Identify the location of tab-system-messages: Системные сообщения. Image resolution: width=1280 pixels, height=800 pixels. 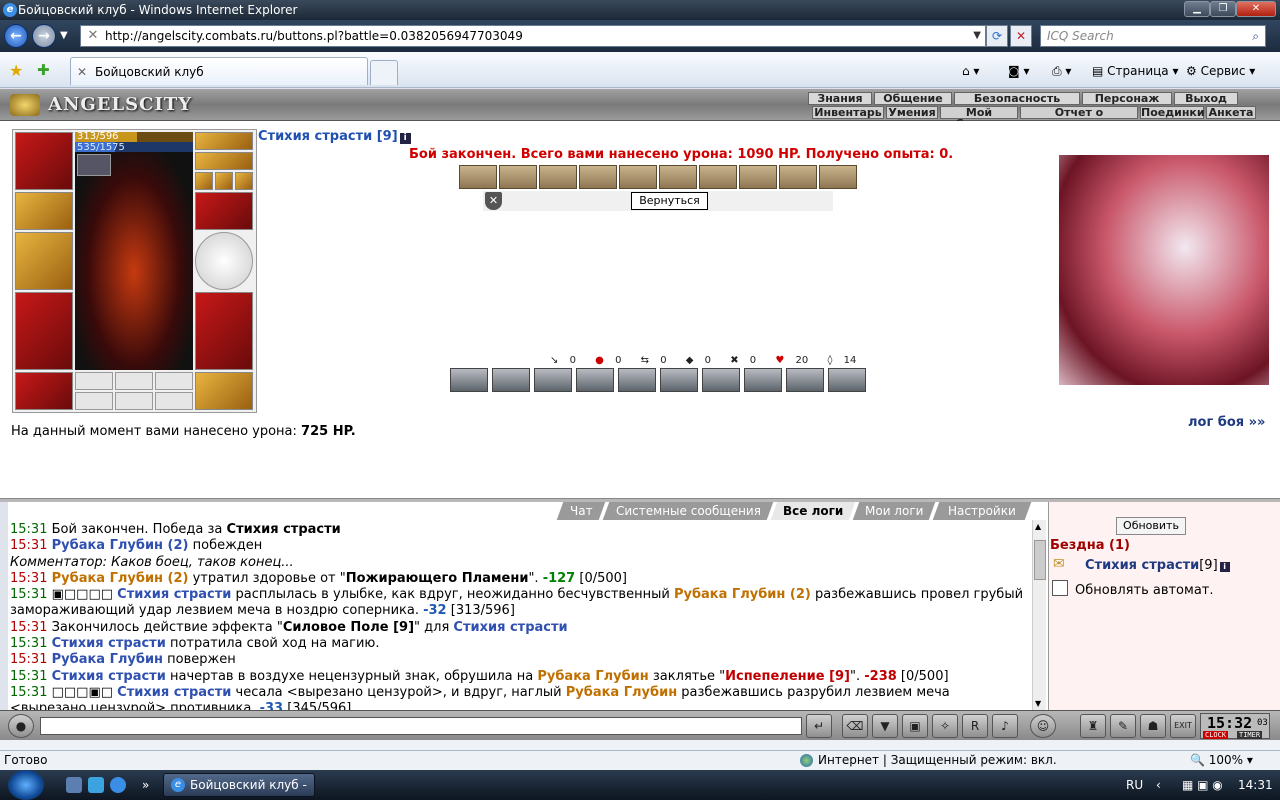
(688, 511).